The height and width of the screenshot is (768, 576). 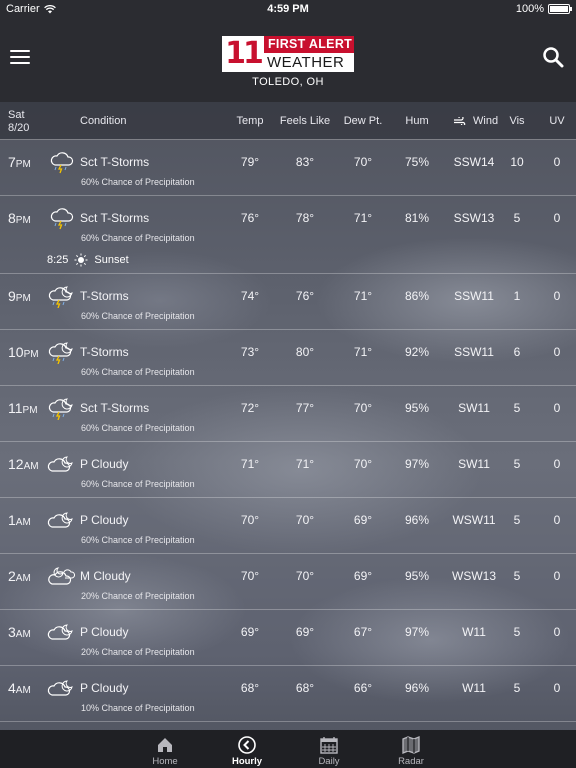 What do you see at coordinates (12, 688) in the screenshot?
I see `hour-value: 4` at bounding box center [12, 688].